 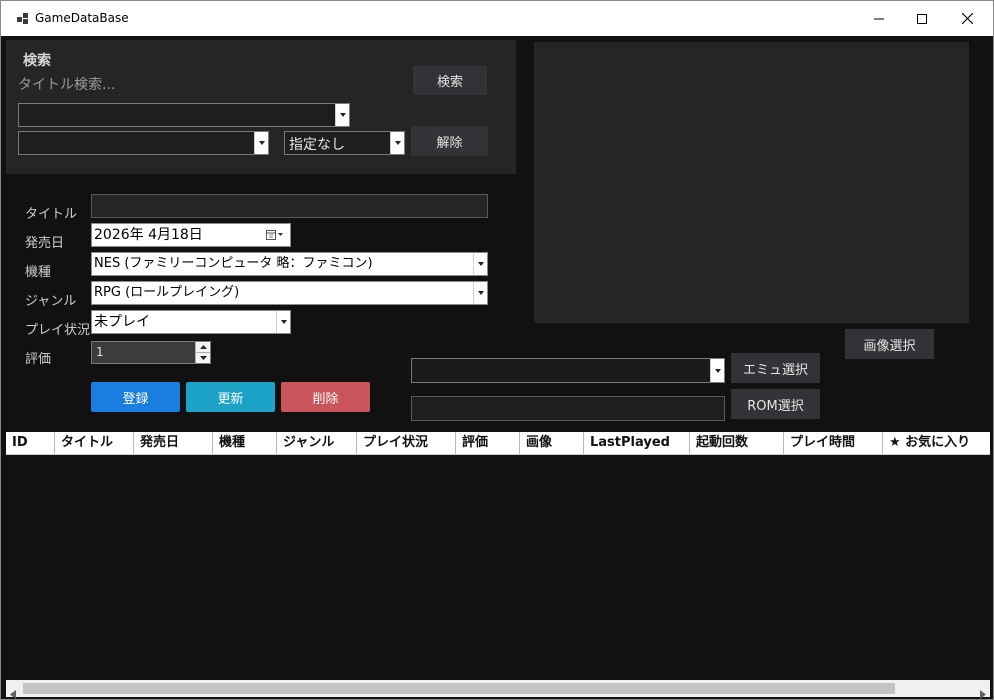 What do you see at coordinates (45, 243) in the screenshot?
I see `release-date-label: 発売日` at bounding box center [45, 243].